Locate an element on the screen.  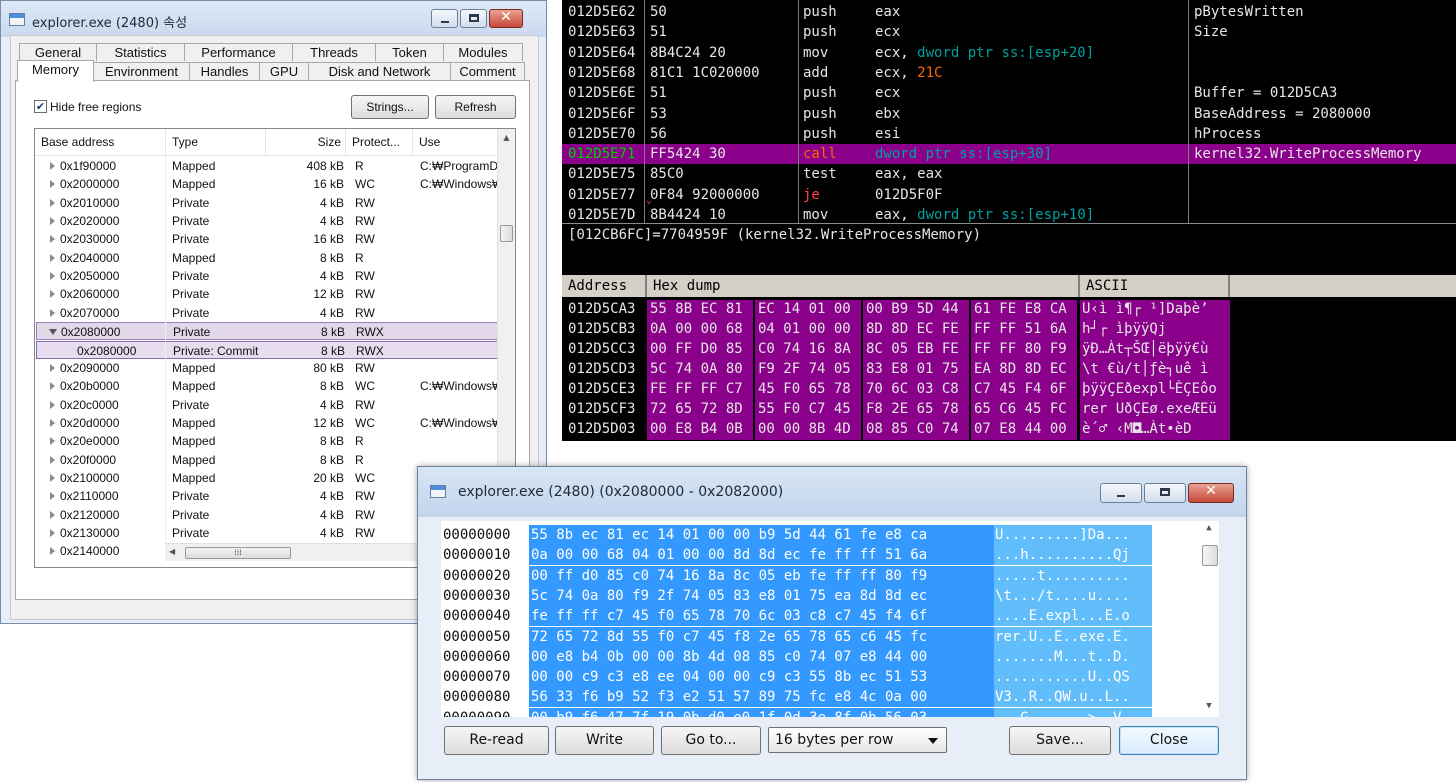
hex-view-scrollbar-thumb is located at coordinates (1210, 555).